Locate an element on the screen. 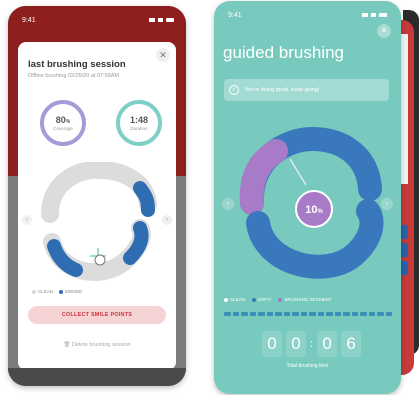  trash-icon: 🗑 is located at coordinates (67, 345).